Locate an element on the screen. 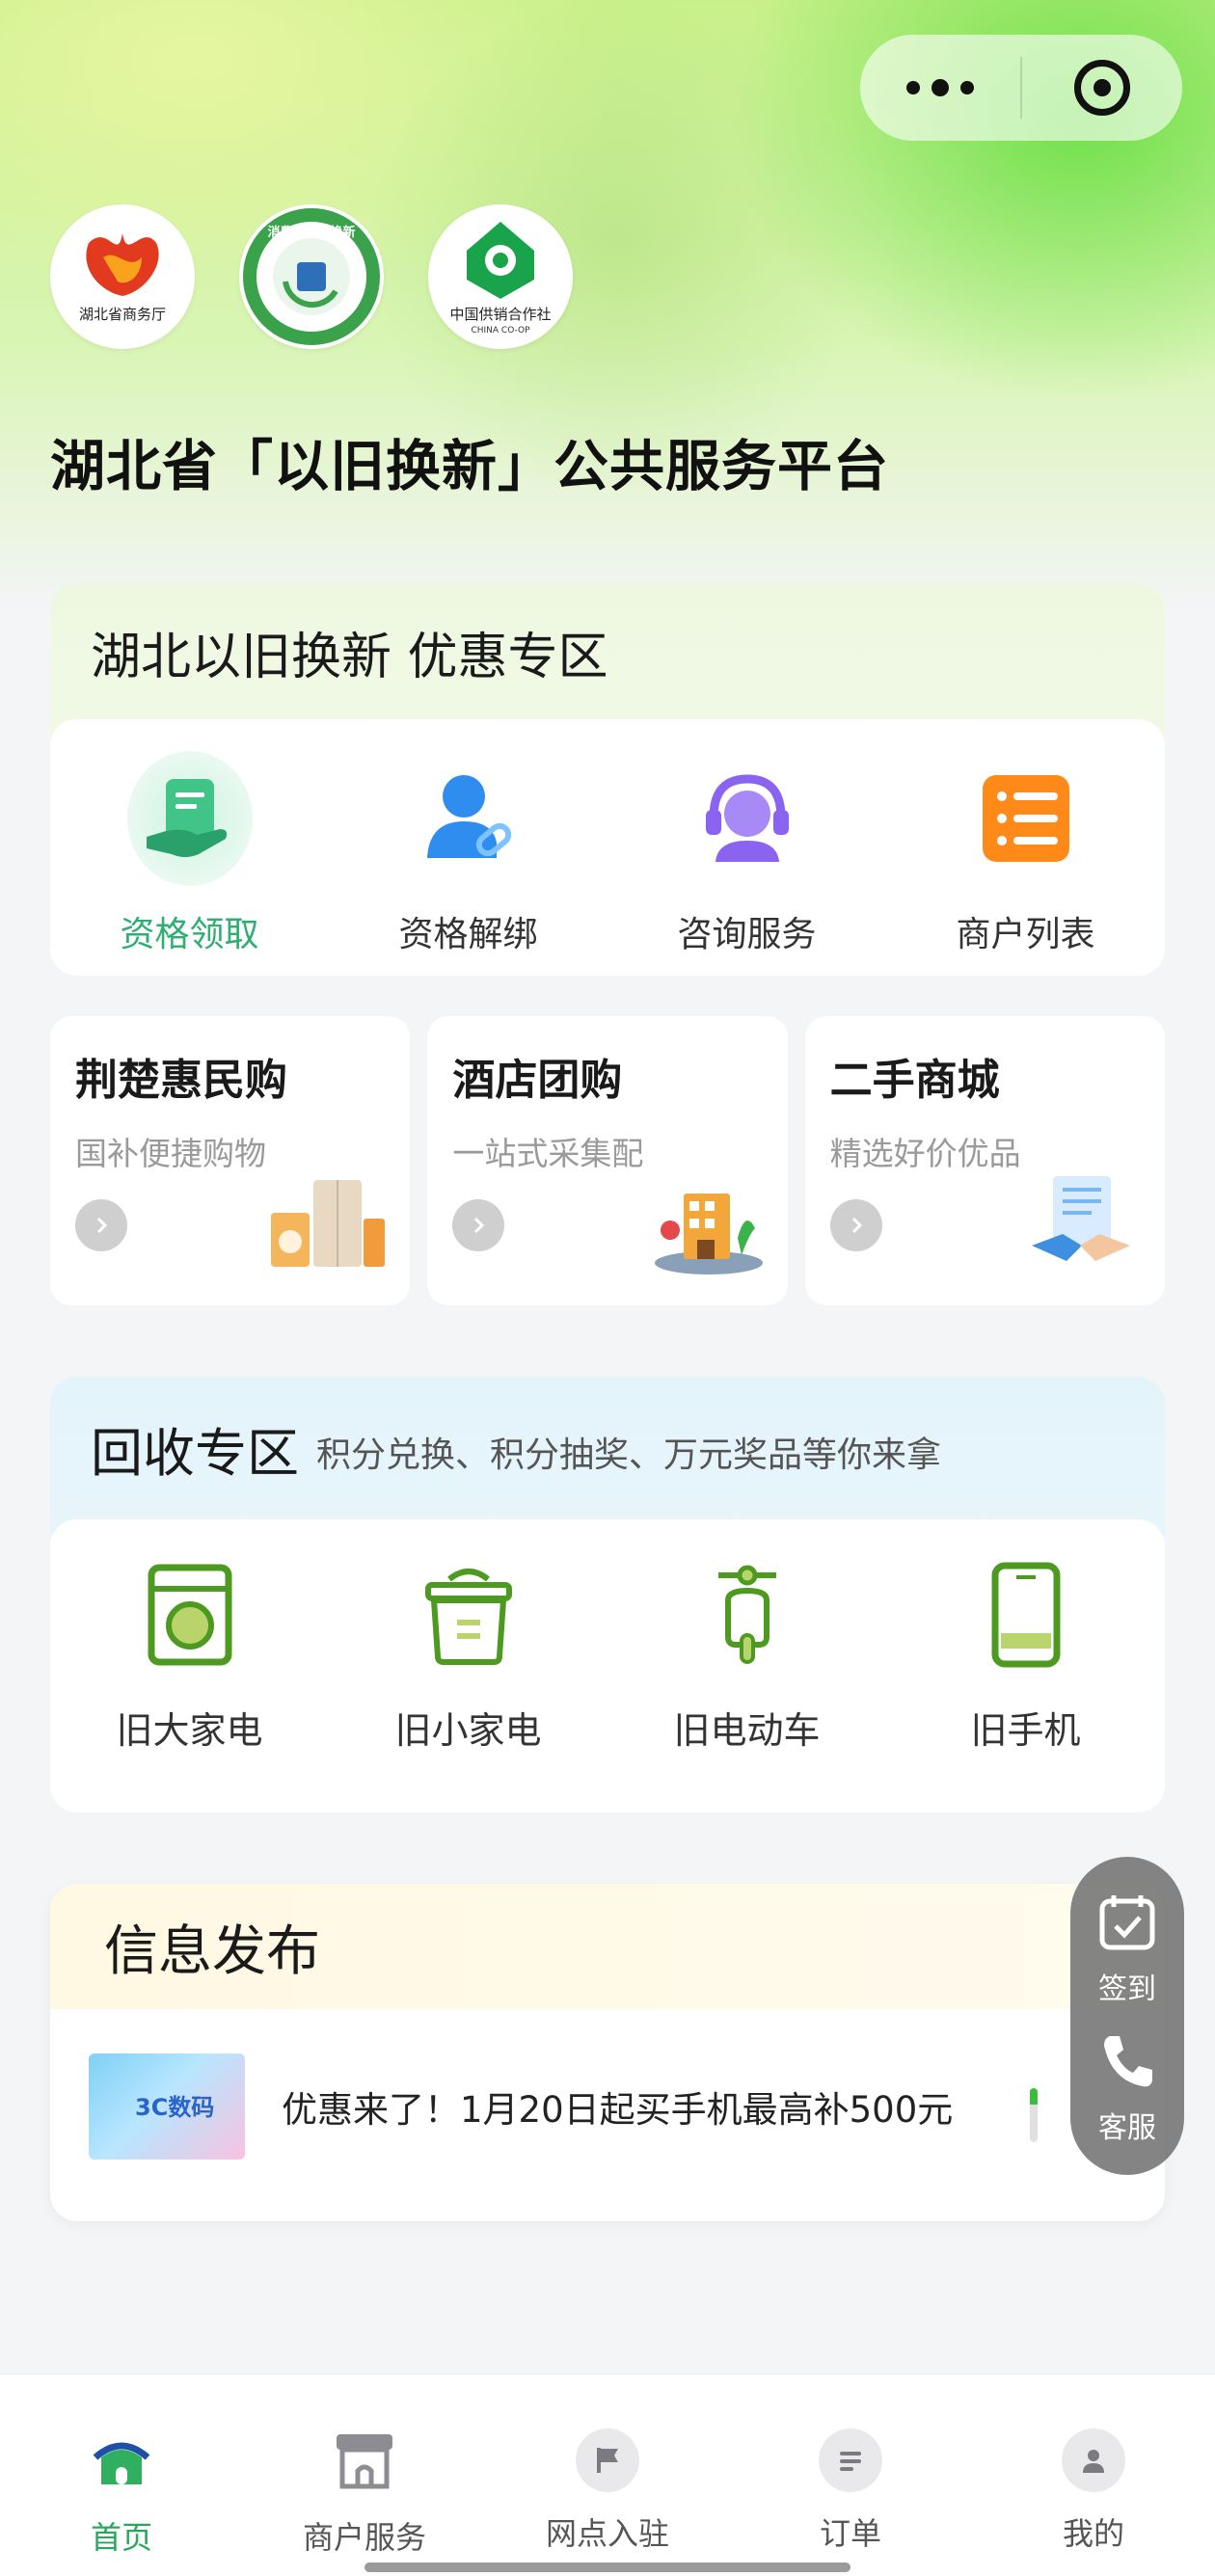  user-icon is located at coordinates (1093, 2460).